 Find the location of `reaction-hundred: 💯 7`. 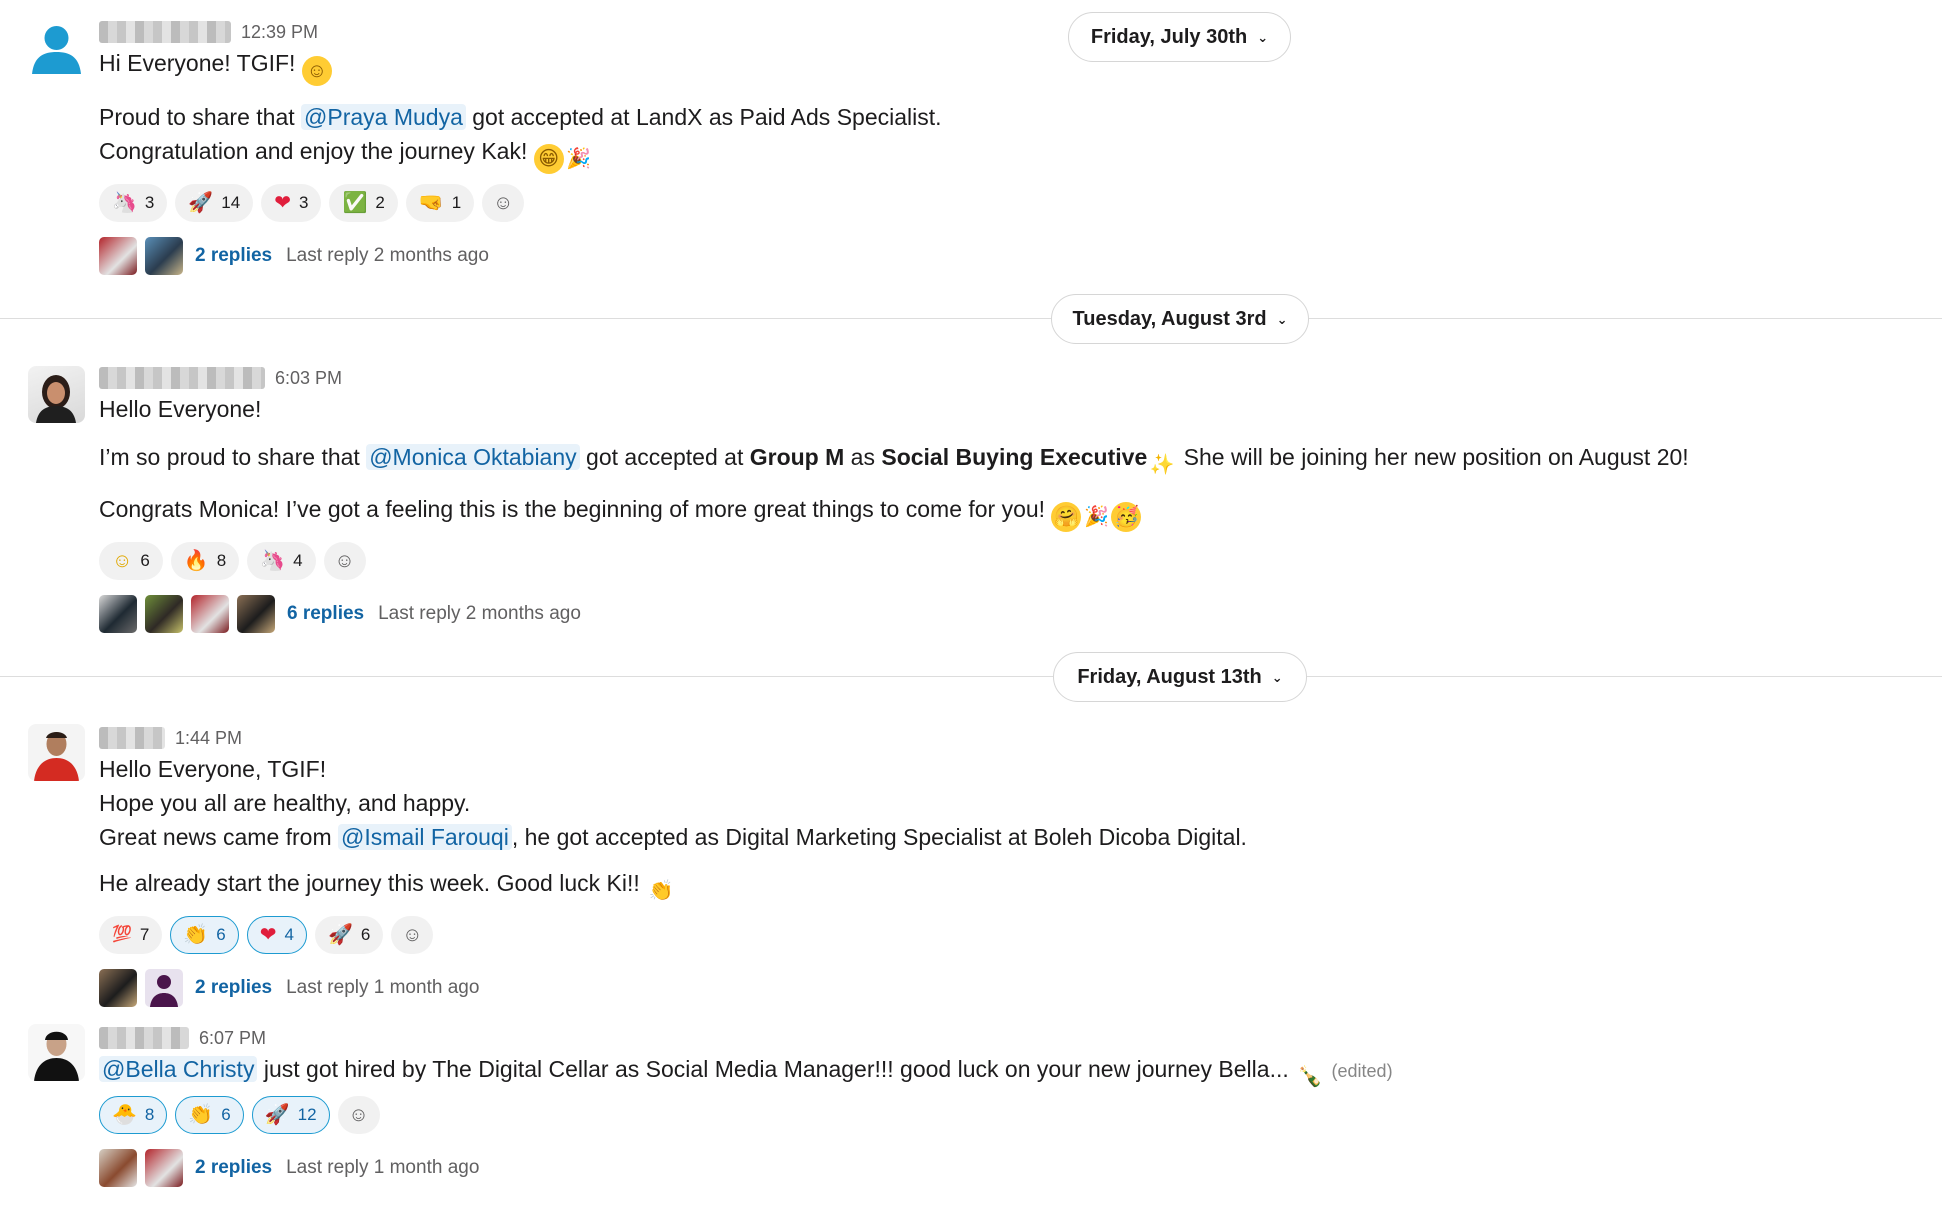

reaction-hundred: 💯 7 is located at coordinates (131, 935).